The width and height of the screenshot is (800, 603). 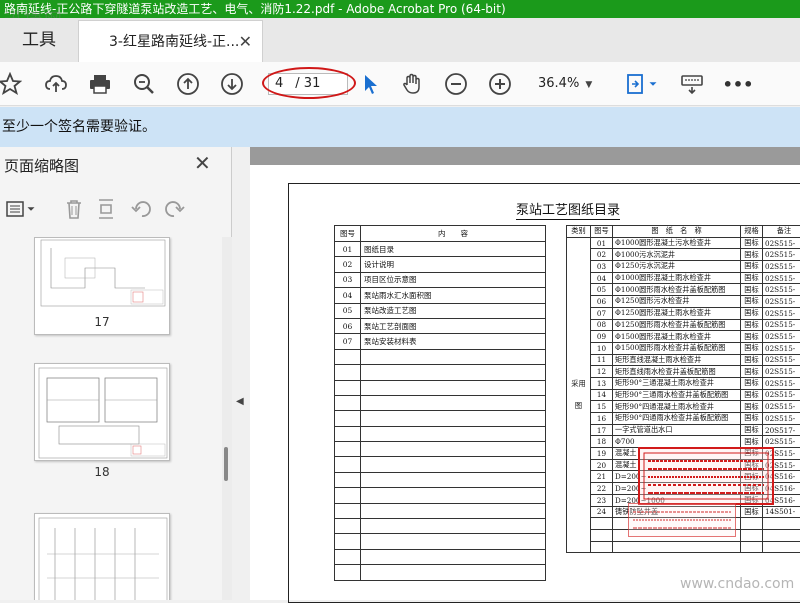 I want to click on prev-page-icon, so click(x=188, y=84).